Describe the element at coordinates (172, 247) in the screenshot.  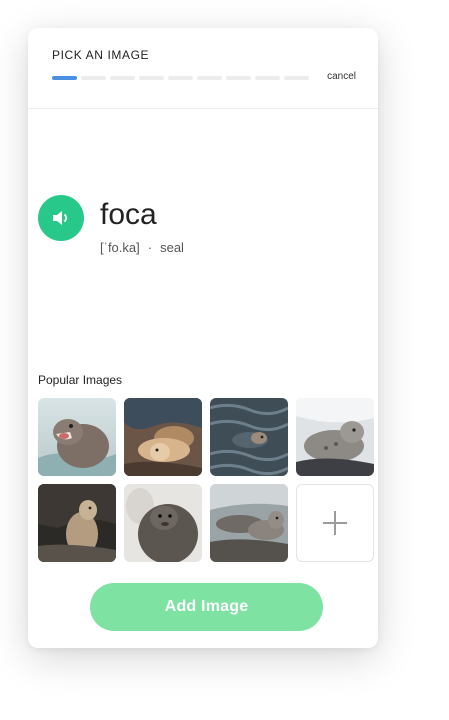
I see `translation: seal` at that location.